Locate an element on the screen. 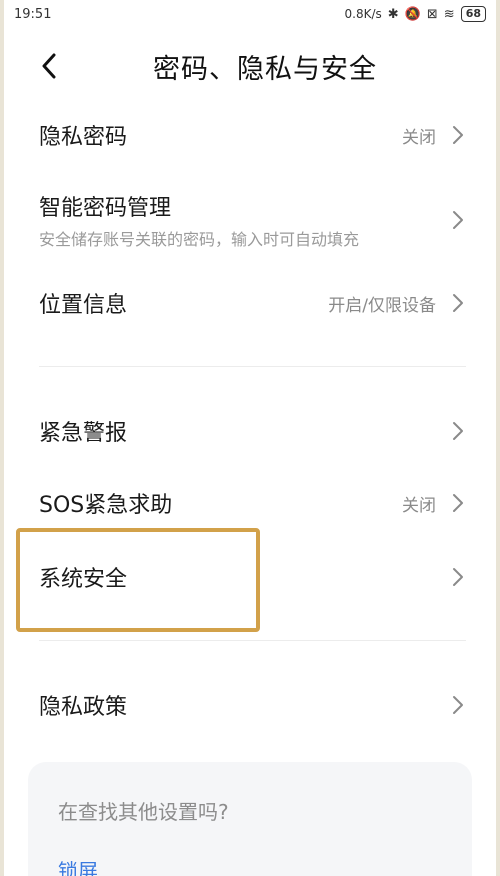  search-question: 在查找其他设置吗? is located at coordinates (143, 812).